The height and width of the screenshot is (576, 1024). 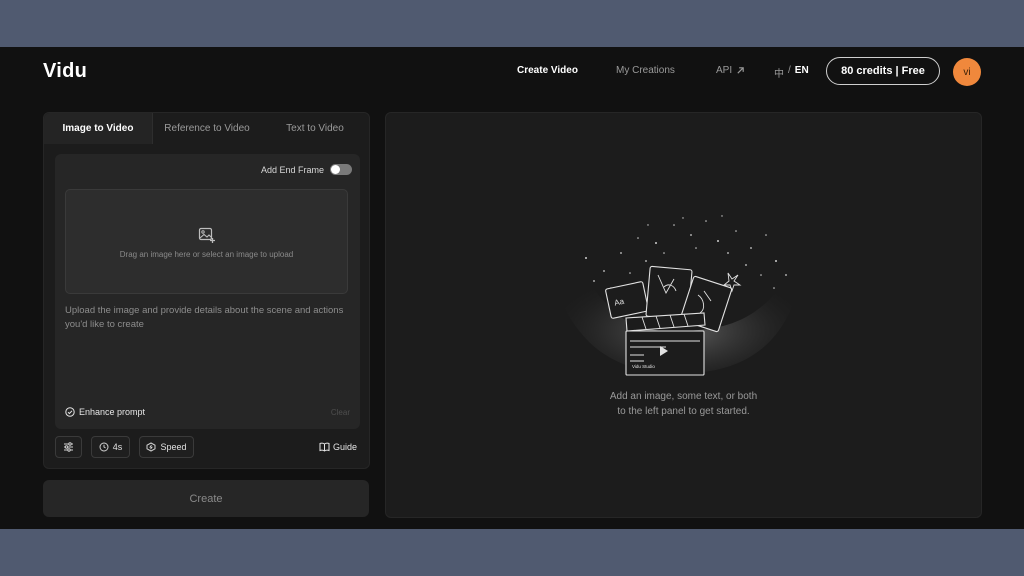 What do you see at coordinates (967, 72) in the screenshot?
I see `avatar: vi` at bounding box center [967, 72].